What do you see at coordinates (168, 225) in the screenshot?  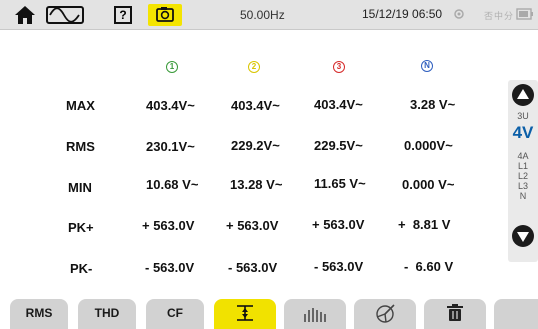 I see `pk-plus-phase-1: + 563.0V` at bounding box center [168, 225].